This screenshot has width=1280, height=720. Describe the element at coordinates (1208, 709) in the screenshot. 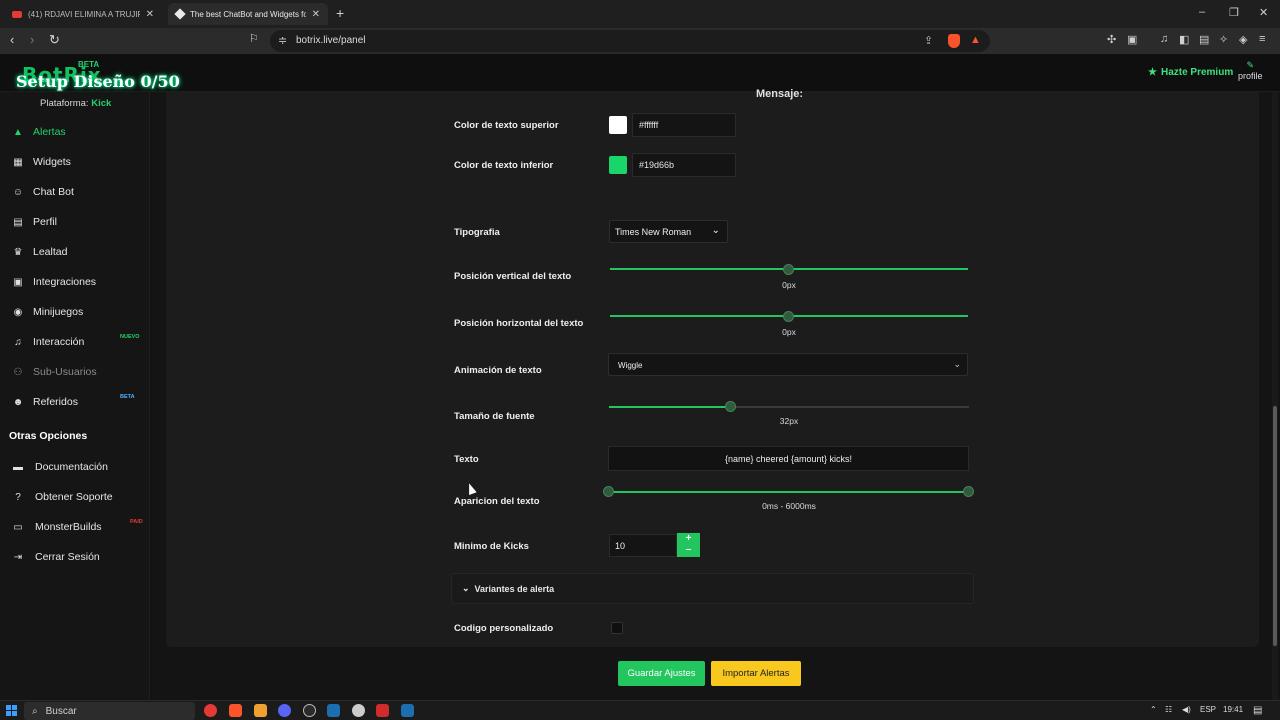

I see `language-indicator: ESP` at that location.